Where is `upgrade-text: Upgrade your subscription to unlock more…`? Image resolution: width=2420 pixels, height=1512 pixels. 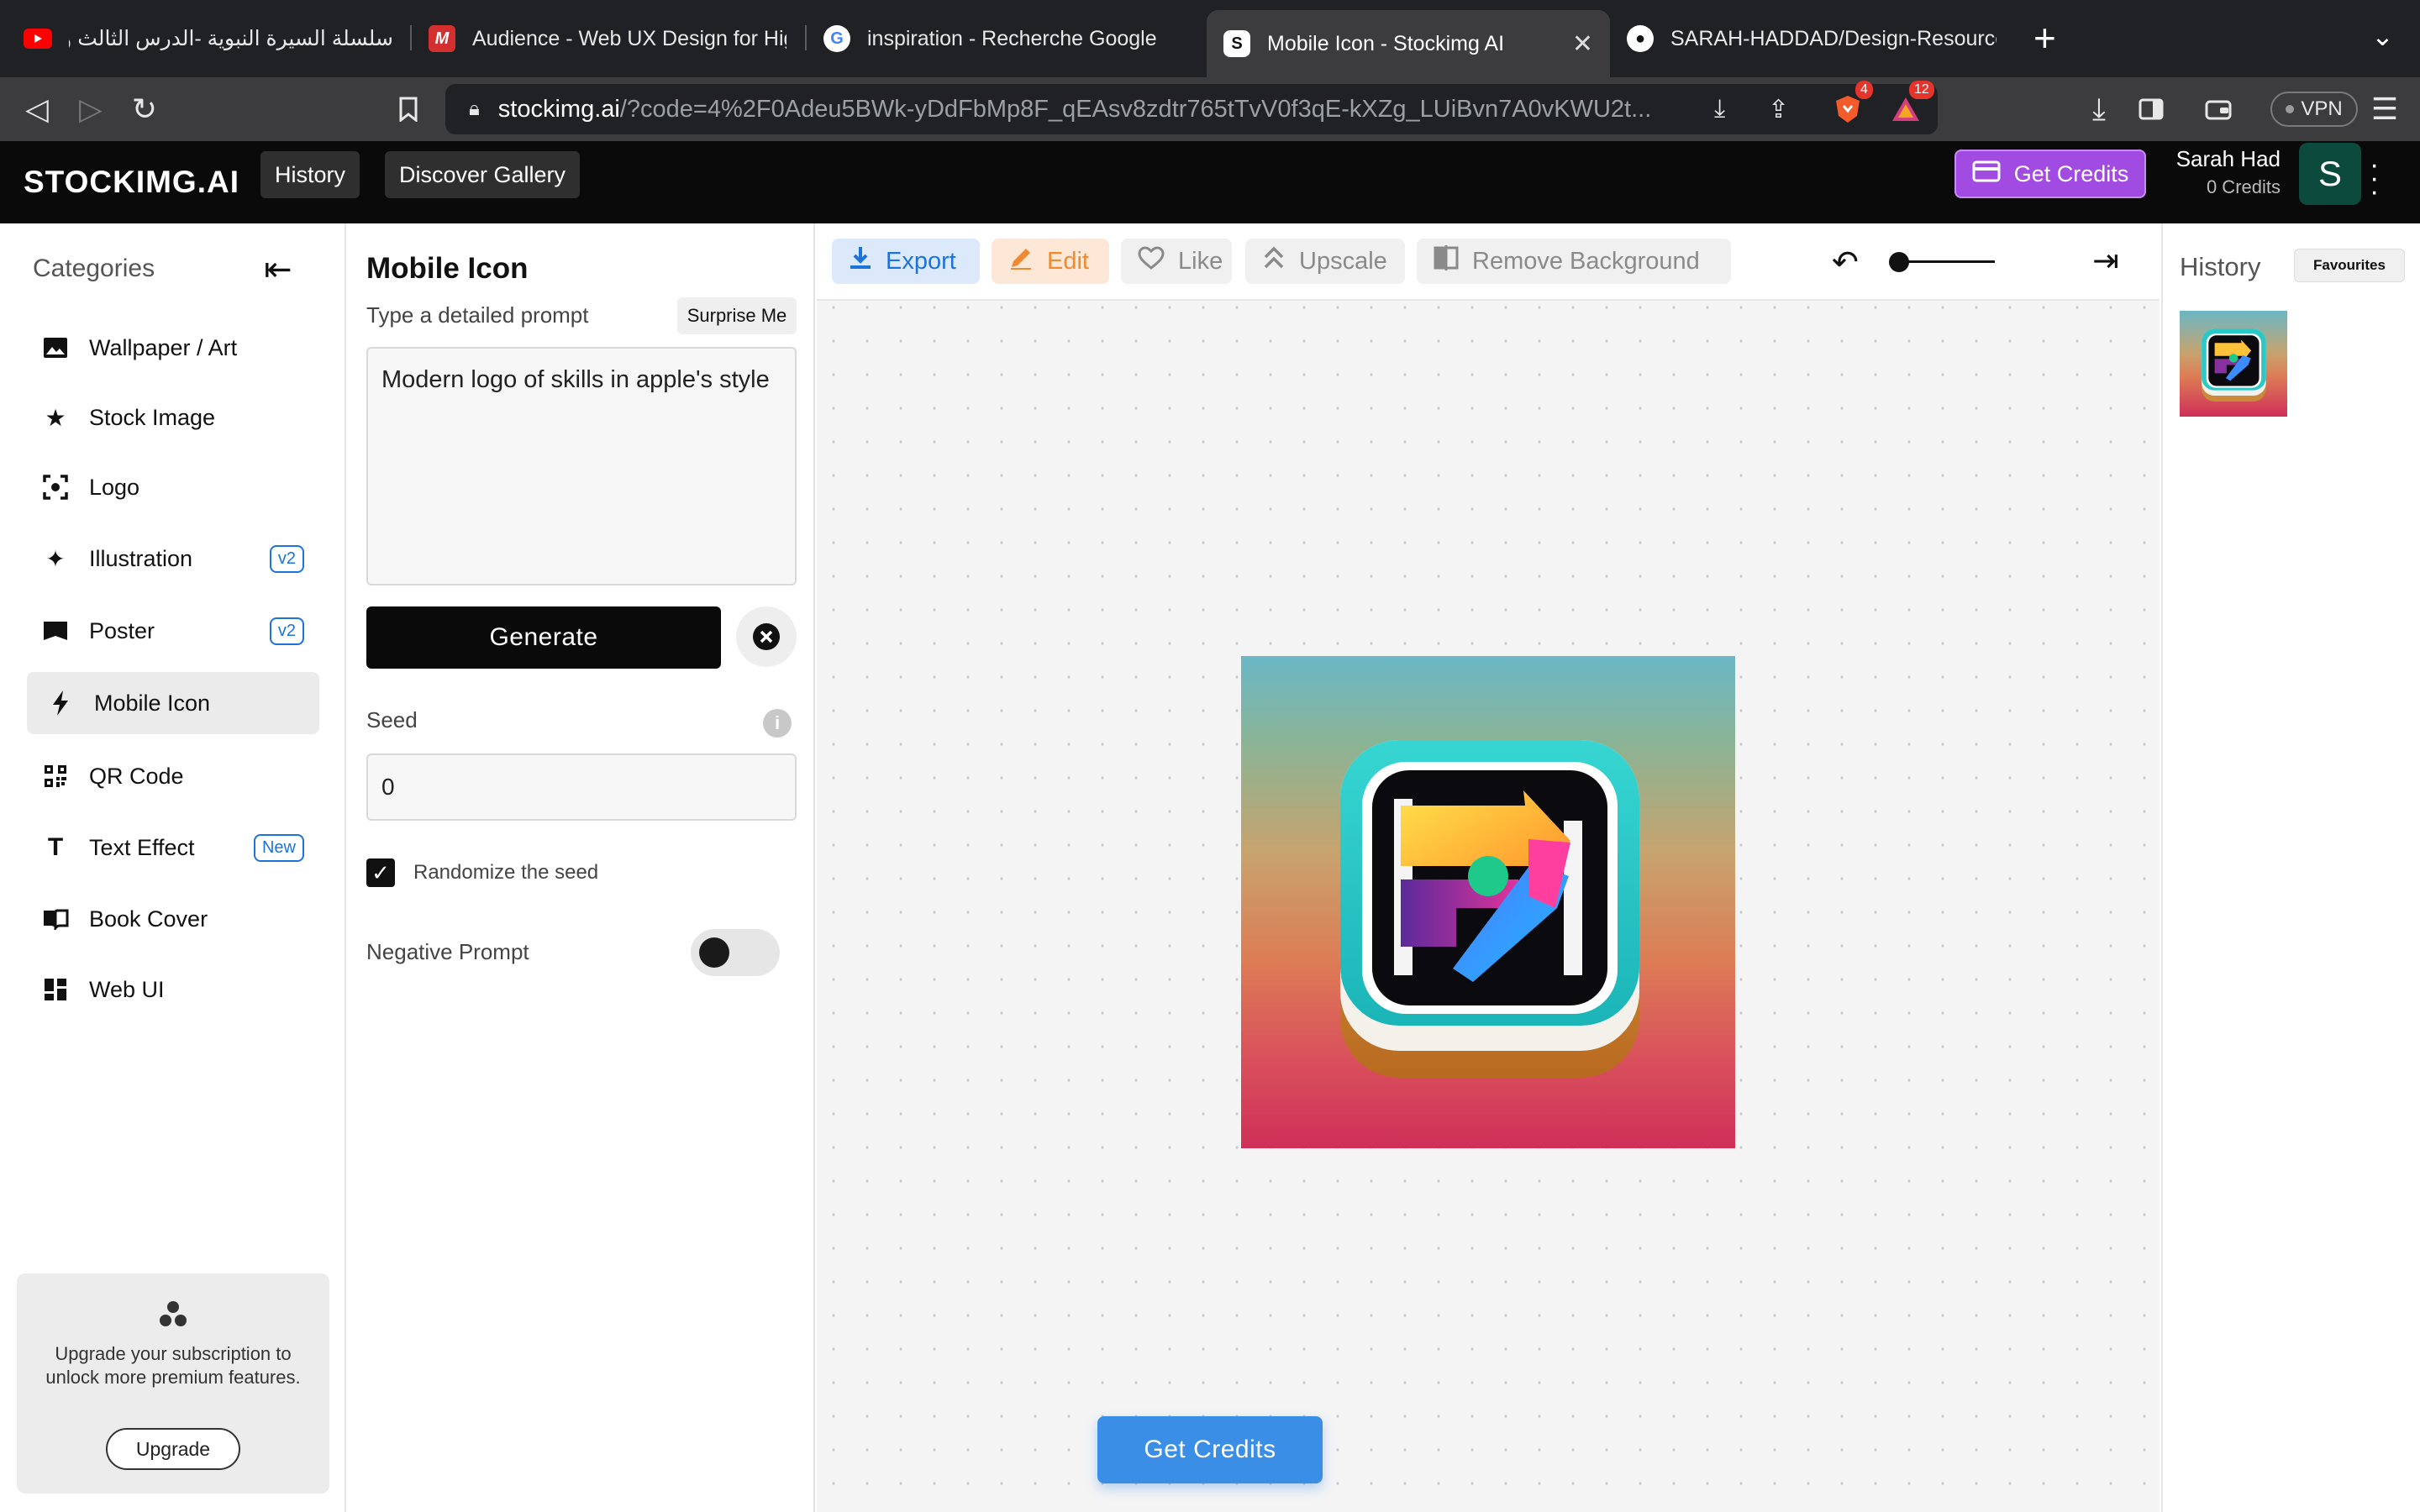 upgrade-text: Upgrade your subscription to unlock more… is located at coordinates (173, 1365).